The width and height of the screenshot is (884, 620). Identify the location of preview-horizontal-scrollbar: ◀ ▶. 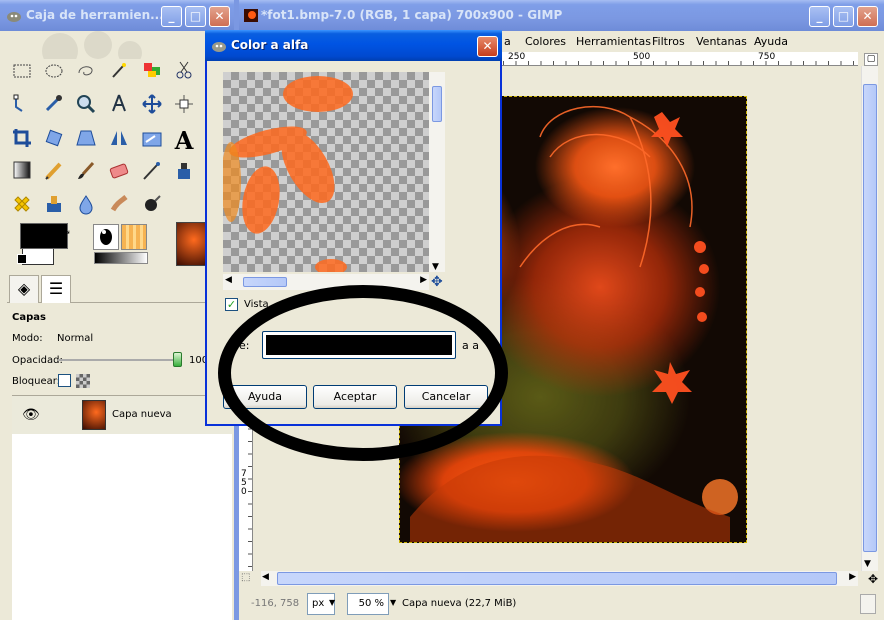
(326, 282).